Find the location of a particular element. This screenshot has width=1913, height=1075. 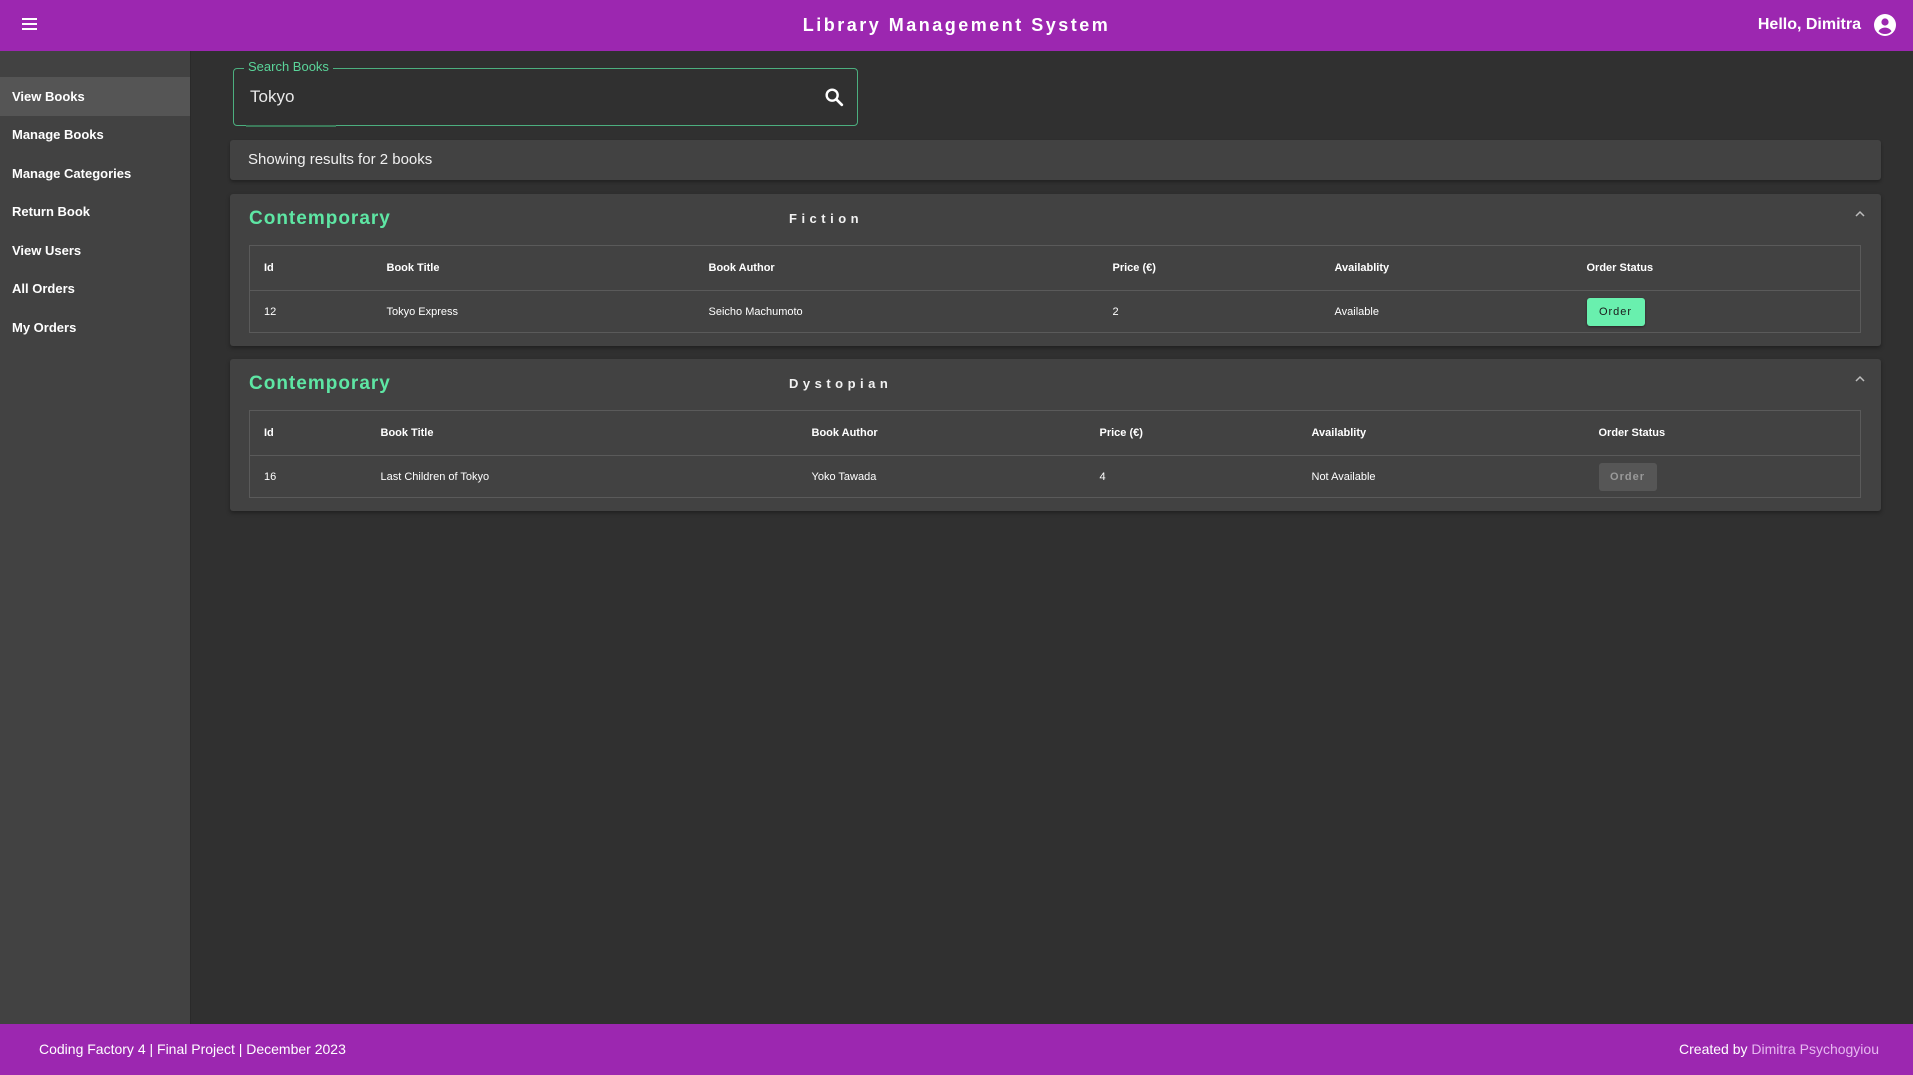

book-title: Tokyo Express is located at coordinates (533, 311).